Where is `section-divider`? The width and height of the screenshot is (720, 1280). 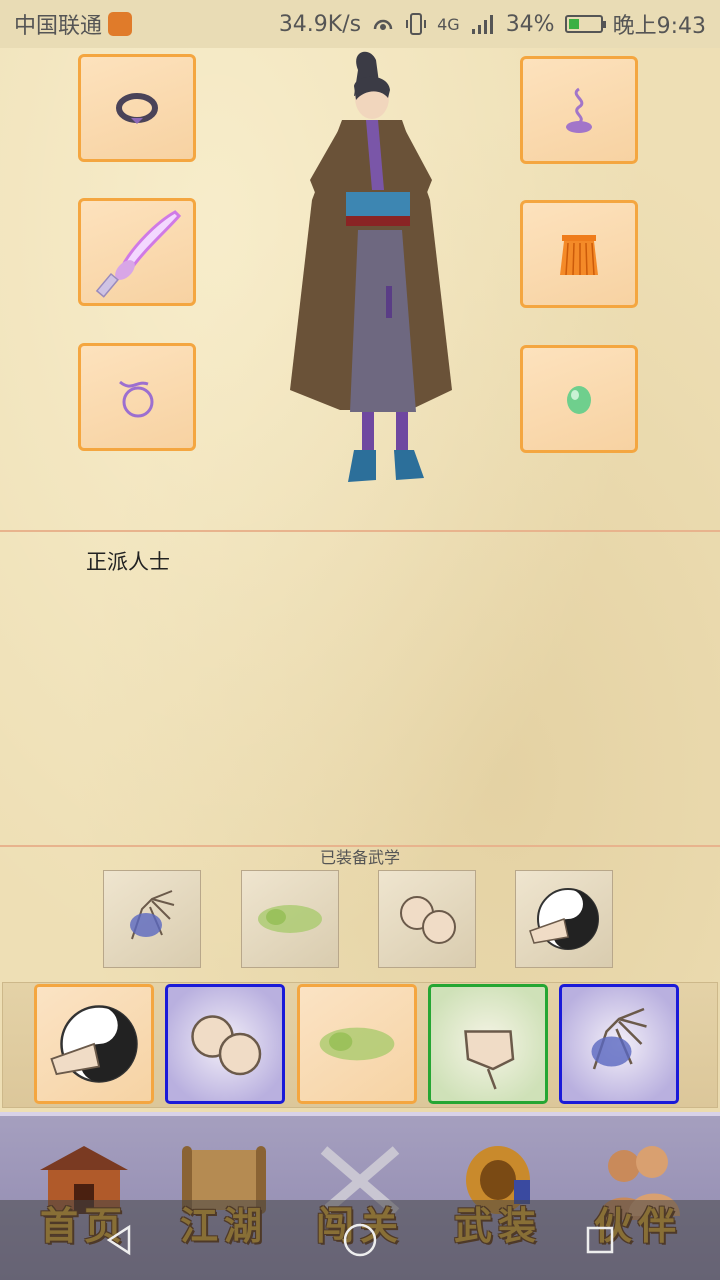
section-divider is located at coordinates (360, 531).